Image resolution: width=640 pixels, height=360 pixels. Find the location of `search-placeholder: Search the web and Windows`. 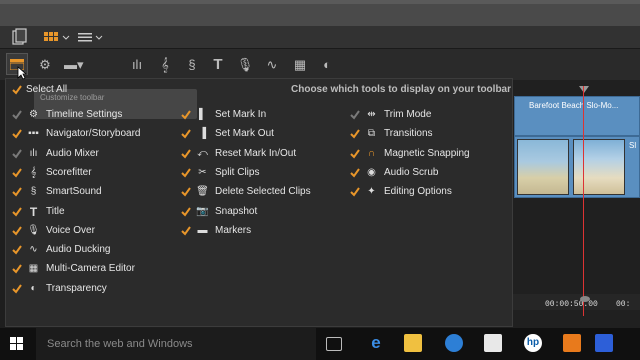

search-placeholder: Search the web and Windows is located at coordinates (120, 344).